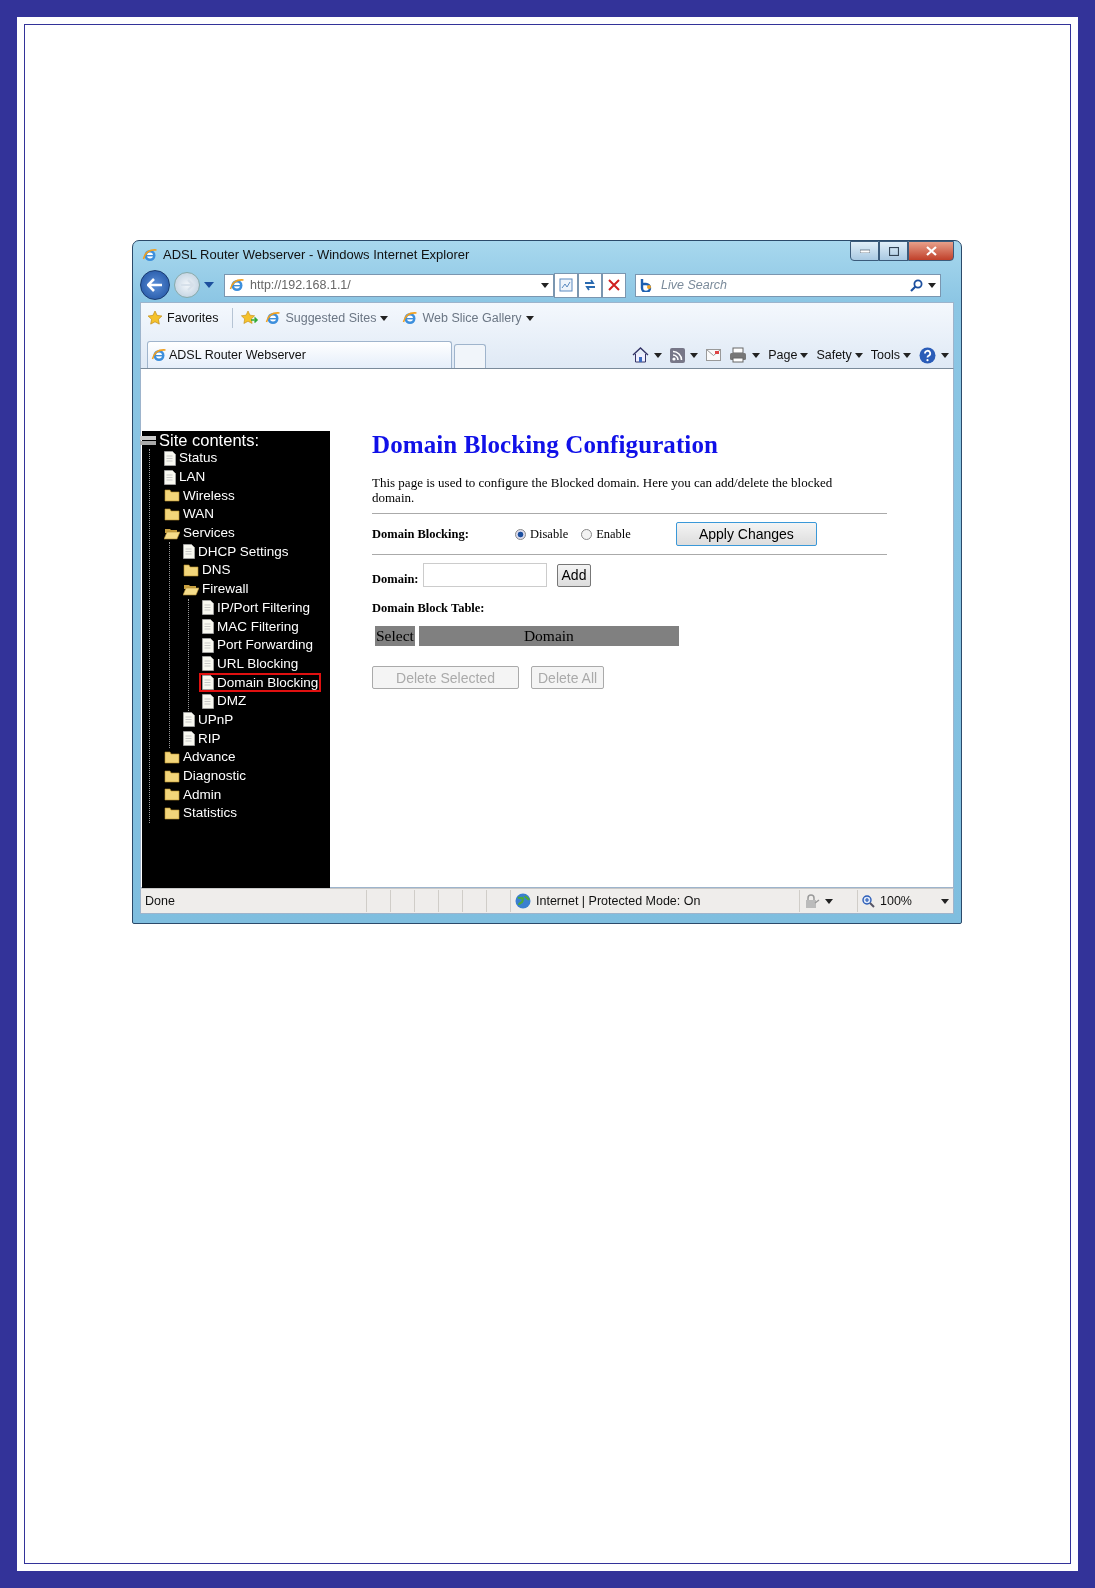  I want to click on tree-item: Port Forwarding, so click(258, 645).